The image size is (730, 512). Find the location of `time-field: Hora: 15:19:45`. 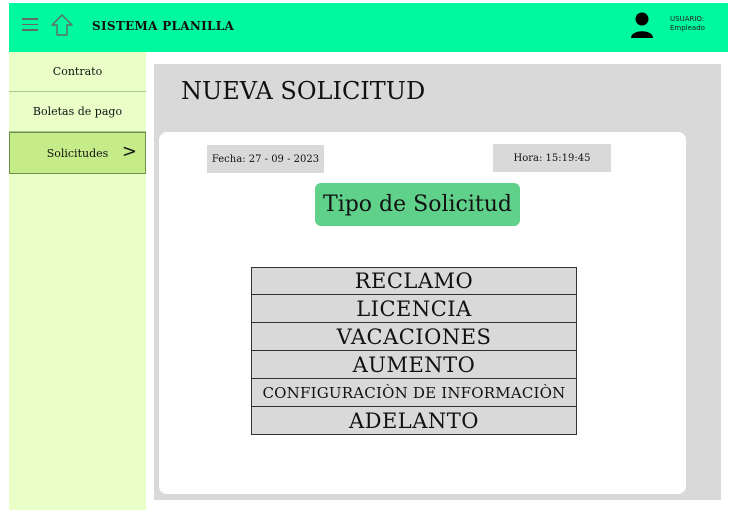

time-field: Hora: 15:19:45 is located at coordinates (552, 158).